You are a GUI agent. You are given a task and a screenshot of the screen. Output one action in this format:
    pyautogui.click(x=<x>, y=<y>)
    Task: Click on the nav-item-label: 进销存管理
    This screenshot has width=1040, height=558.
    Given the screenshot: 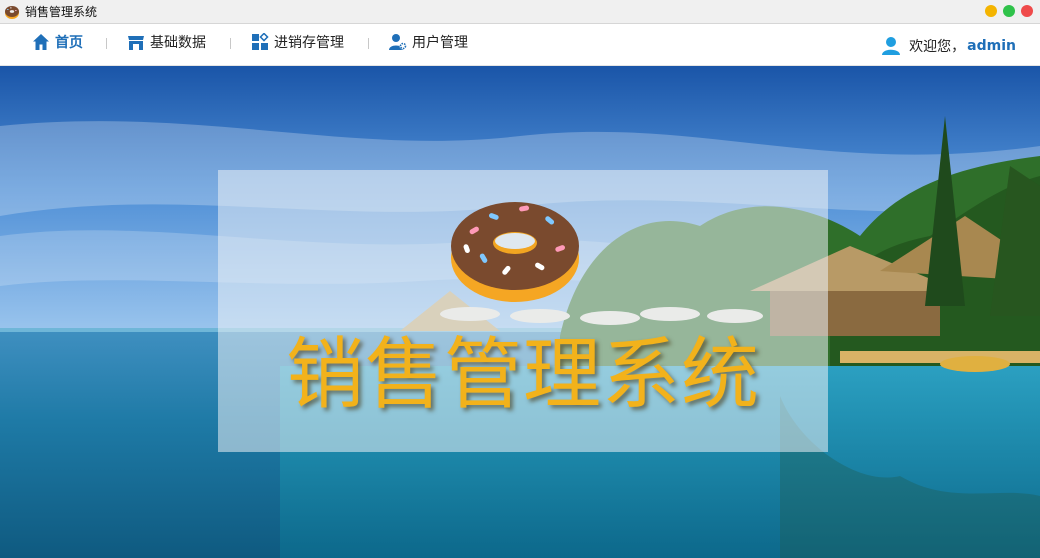 What is the action you would take?
    pyautogui.click(x=309, y=43)
    